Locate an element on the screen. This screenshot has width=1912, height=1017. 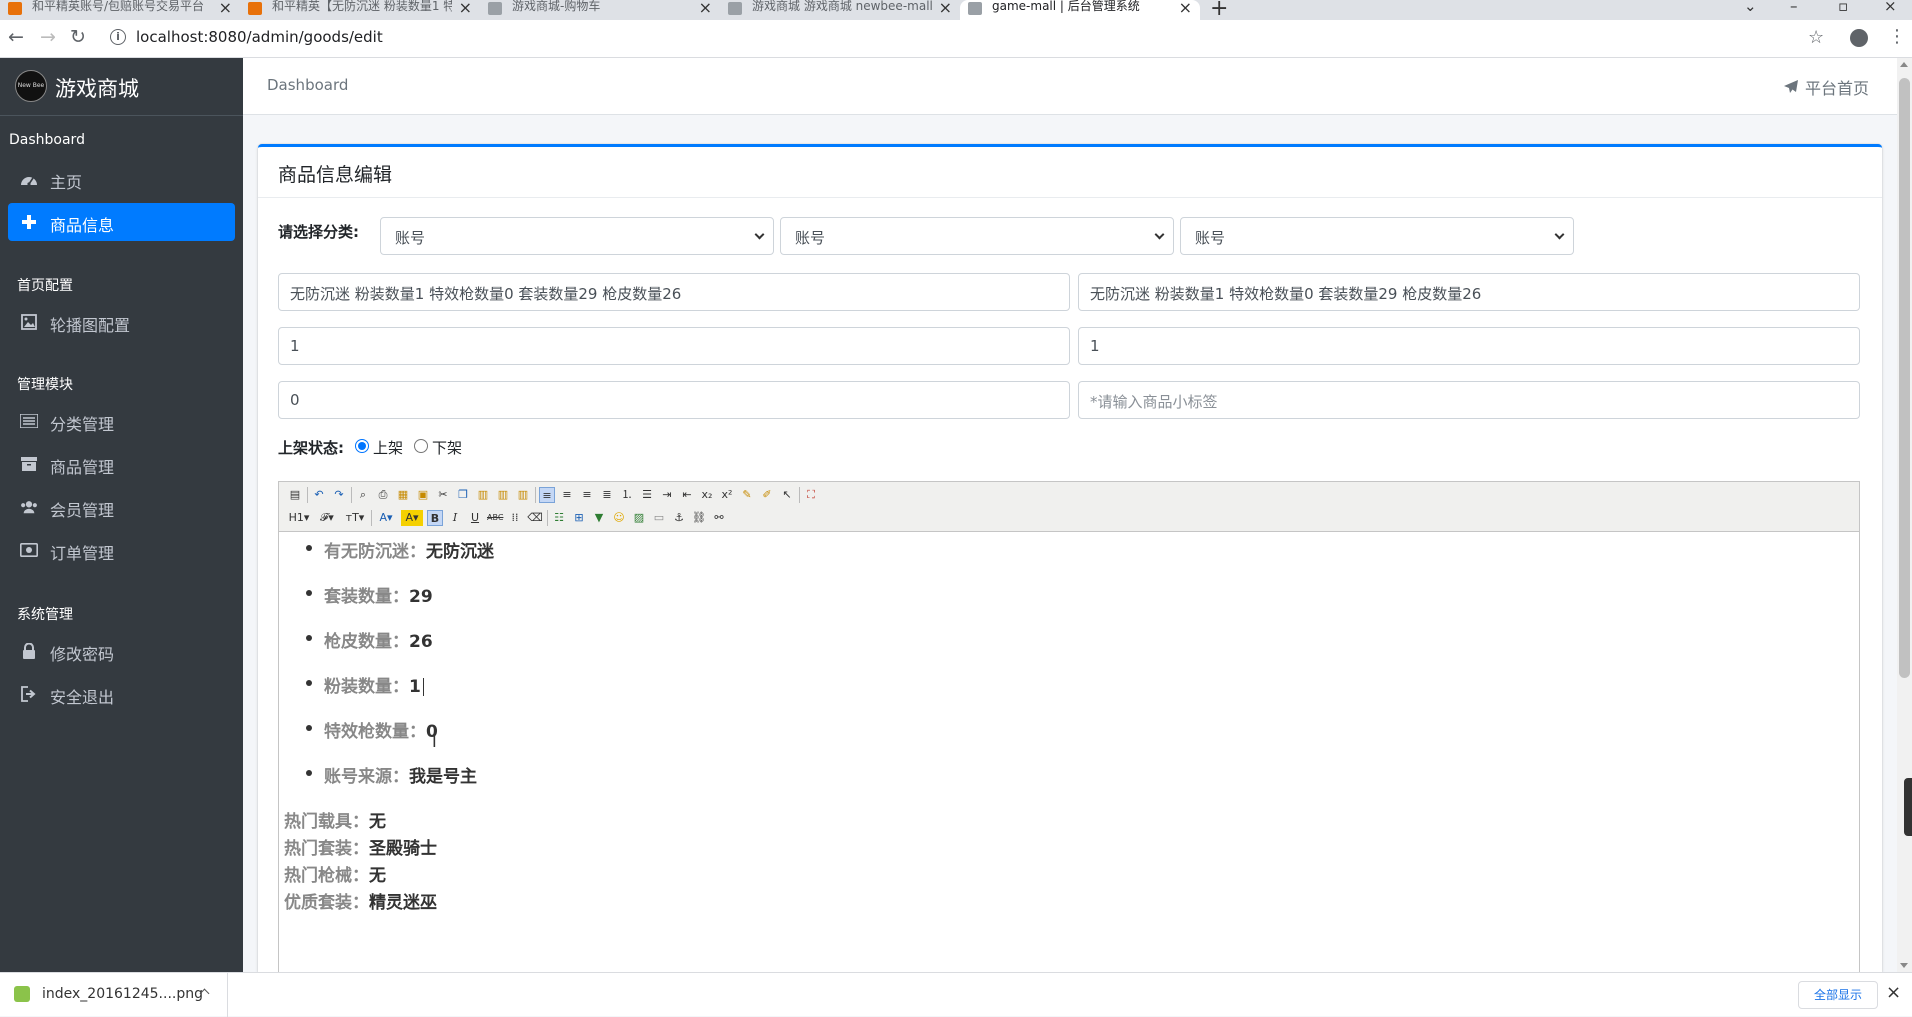
source-icon: ▤ is located at coordinates (295, 495).